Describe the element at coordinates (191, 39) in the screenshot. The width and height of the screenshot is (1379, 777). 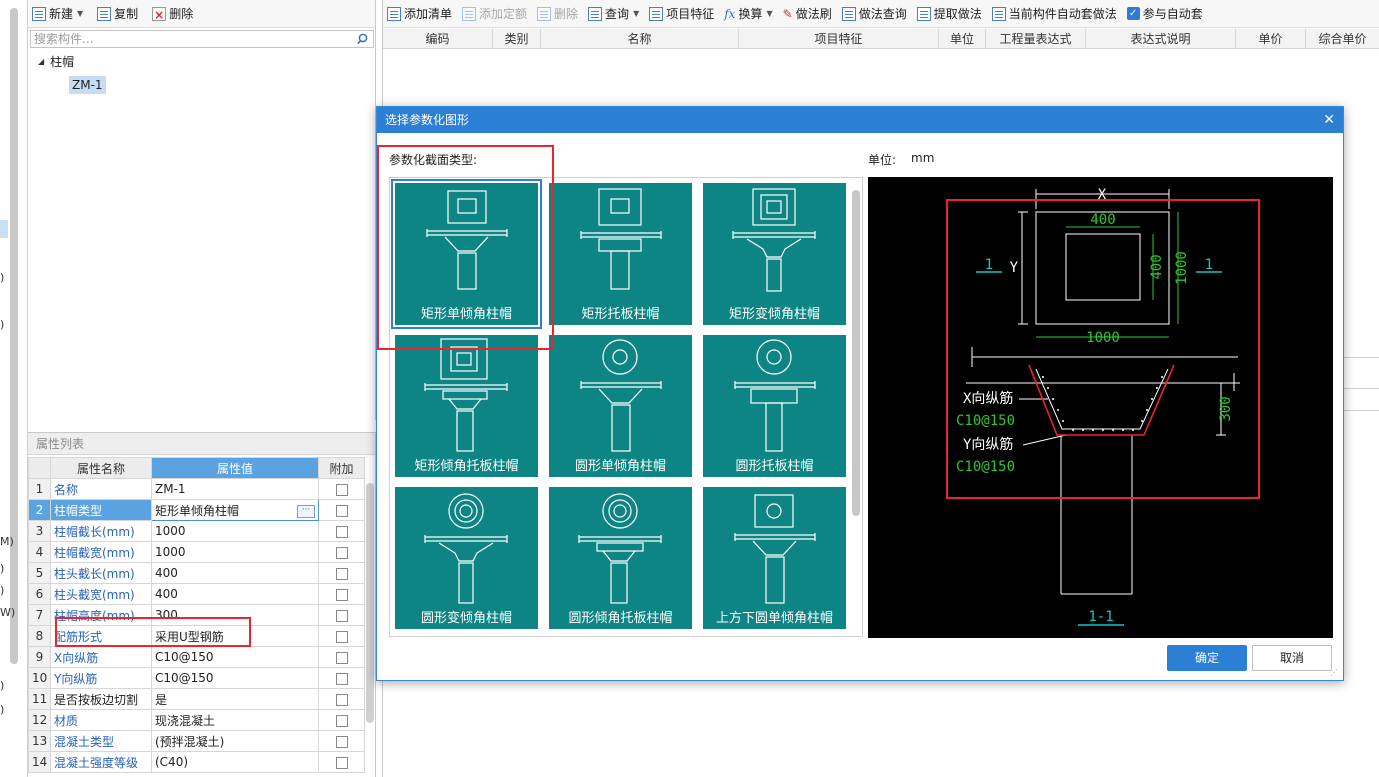
I see `search-input` at that location.